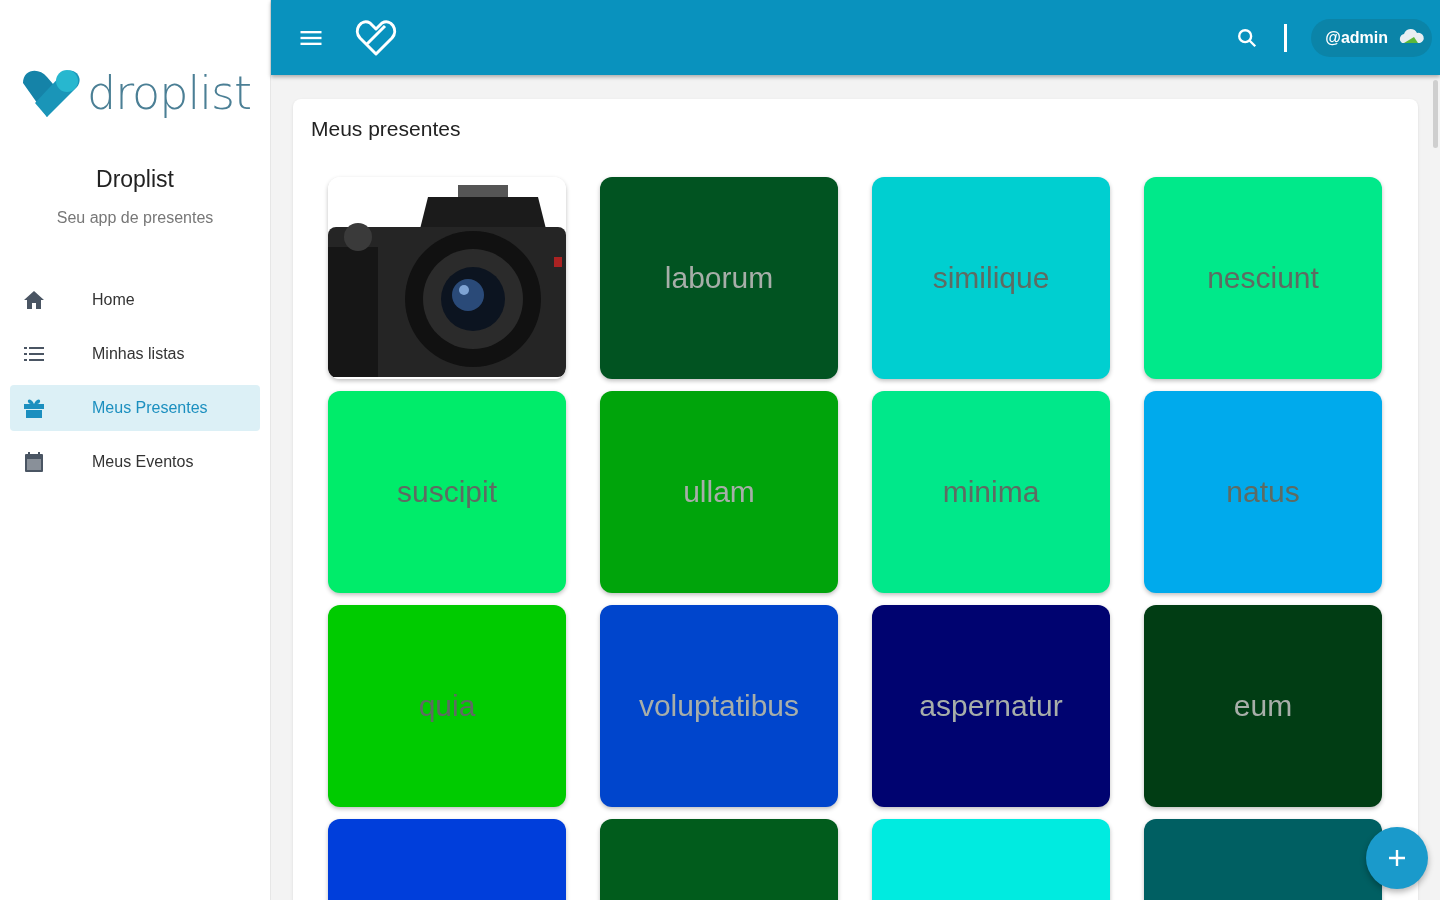 This screenshot has width=1440, height=900. I want to click on gift-name: voluptatibus, so click(719, 706).